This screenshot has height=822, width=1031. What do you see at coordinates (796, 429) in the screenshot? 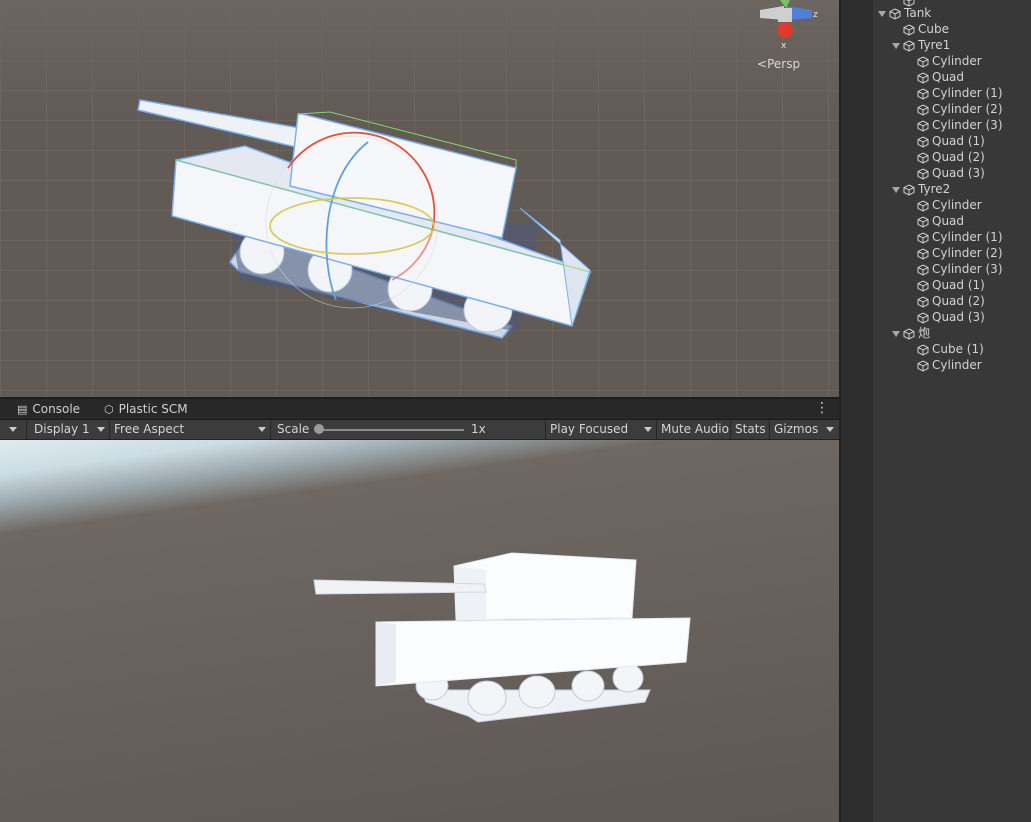
I see `gizmos-label: Gizmos` at bounding box center [796, 429].